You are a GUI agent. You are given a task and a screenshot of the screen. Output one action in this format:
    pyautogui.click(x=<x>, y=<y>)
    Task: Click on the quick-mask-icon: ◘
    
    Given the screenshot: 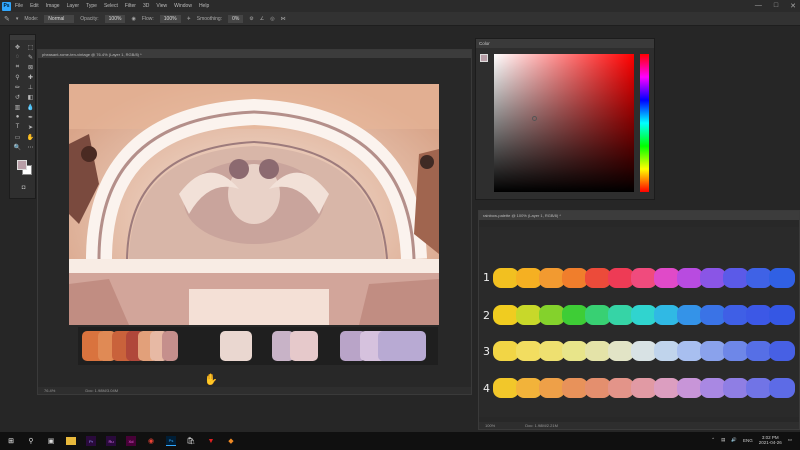 What is the action you would take?
    pyautogui.click(x=23, y=188)
    